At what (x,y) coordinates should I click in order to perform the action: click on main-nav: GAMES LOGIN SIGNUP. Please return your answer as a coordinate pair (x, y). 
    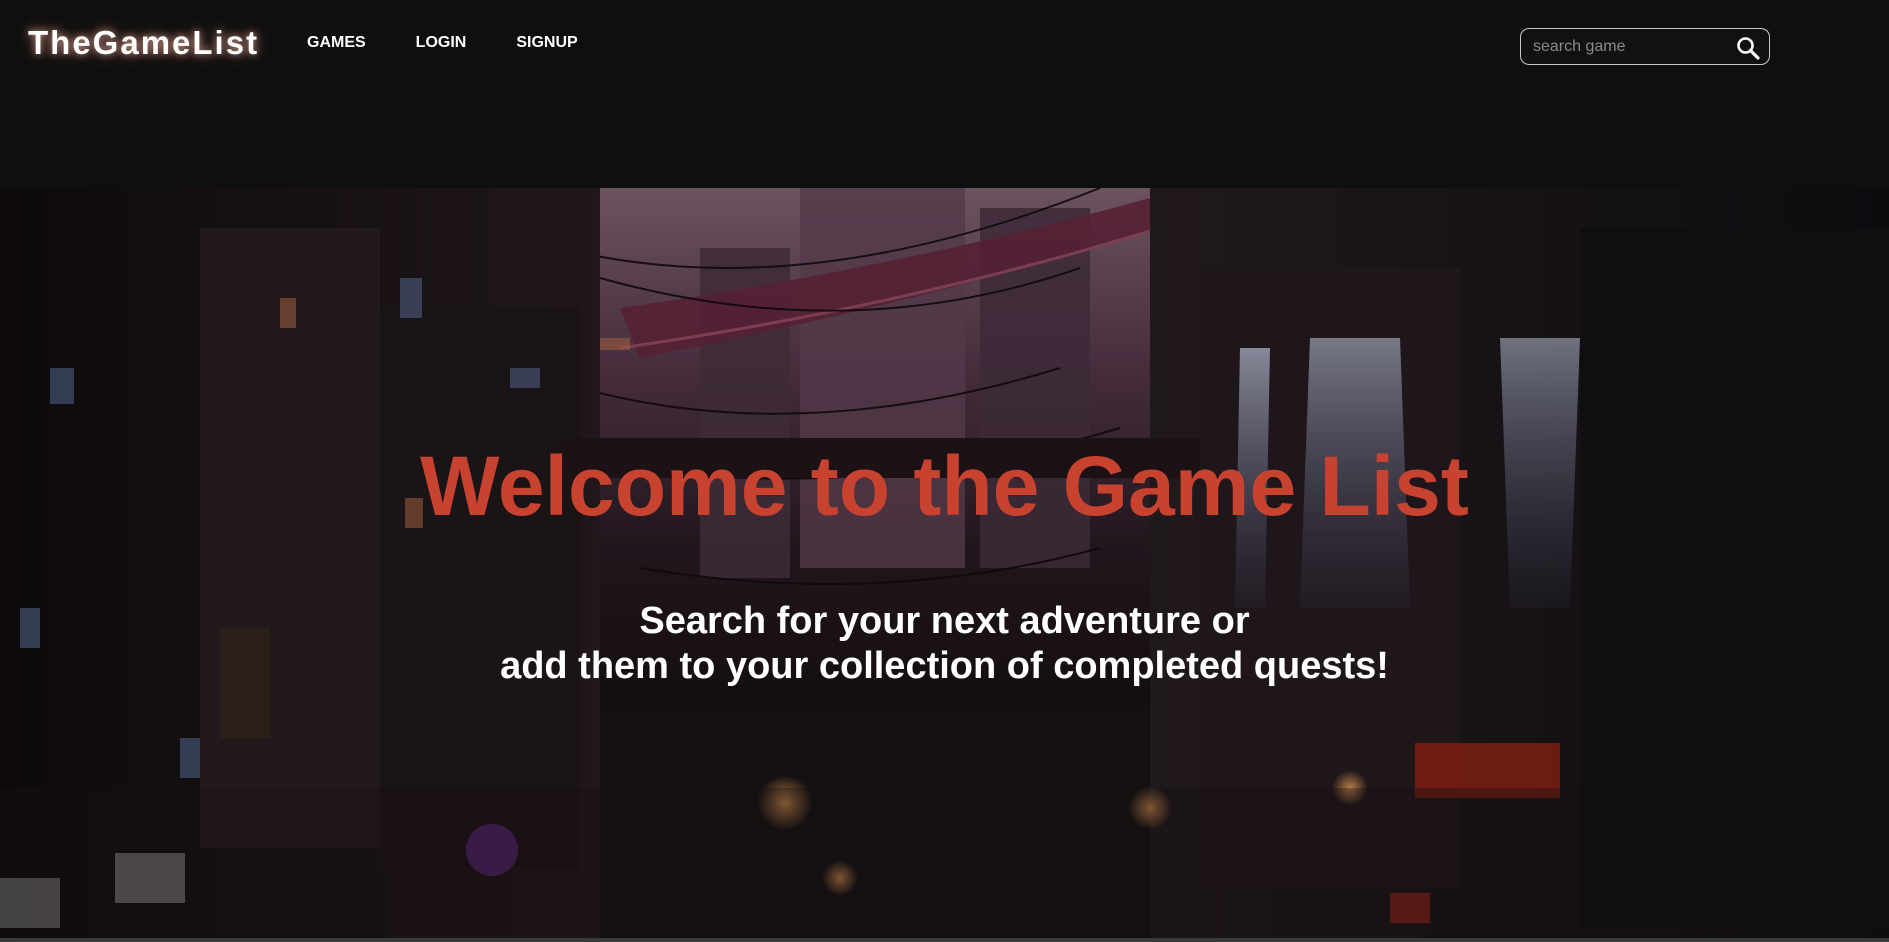
    Looking at the image, I should click on (467, 43).